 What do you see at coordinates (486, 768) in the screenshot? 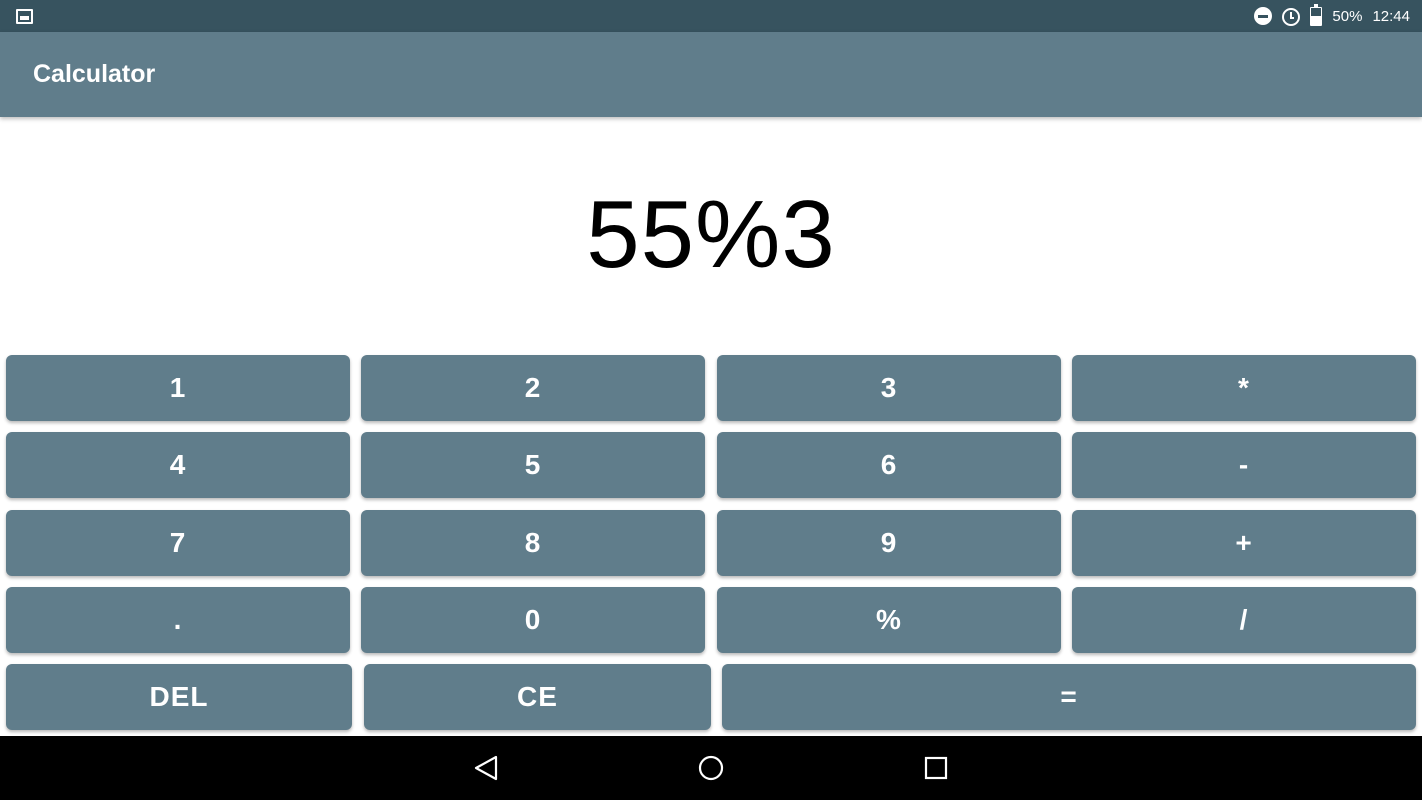
I see `back-icon` at bounding box center [486, 768].